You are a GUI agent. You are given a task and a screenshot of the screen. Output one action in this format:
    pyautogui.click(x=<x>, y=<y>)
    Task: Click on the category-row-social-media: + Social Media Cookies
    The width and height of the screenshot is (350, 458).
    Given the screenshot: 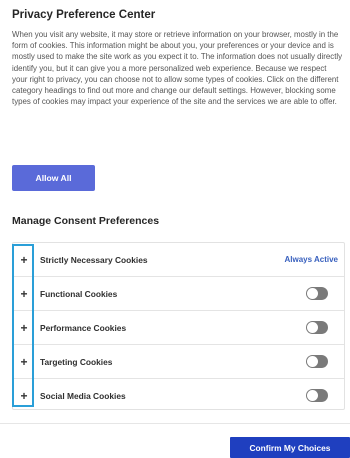 What is the action you would take?
    pyautogui.click(x=178, y=396)
    